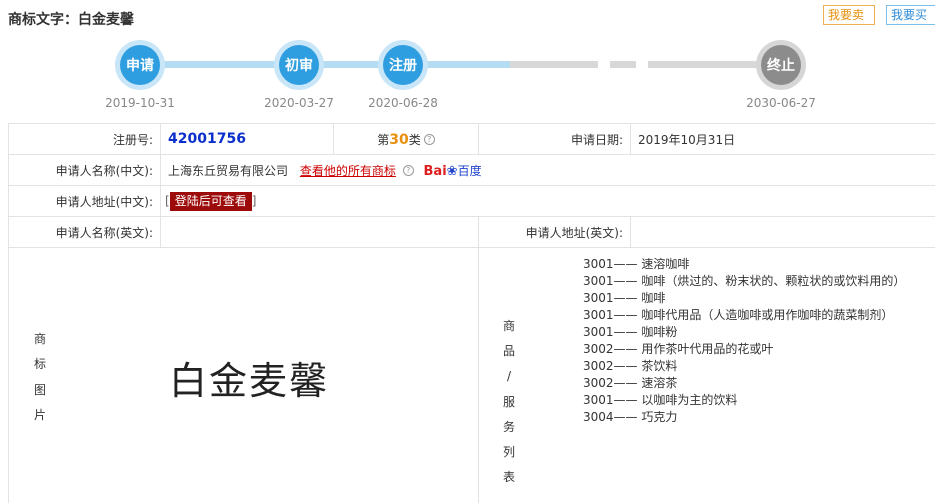 Image resolution: width=935 pixels, height=503 pixels. I want to click on address-en-value, so click(782, 232).